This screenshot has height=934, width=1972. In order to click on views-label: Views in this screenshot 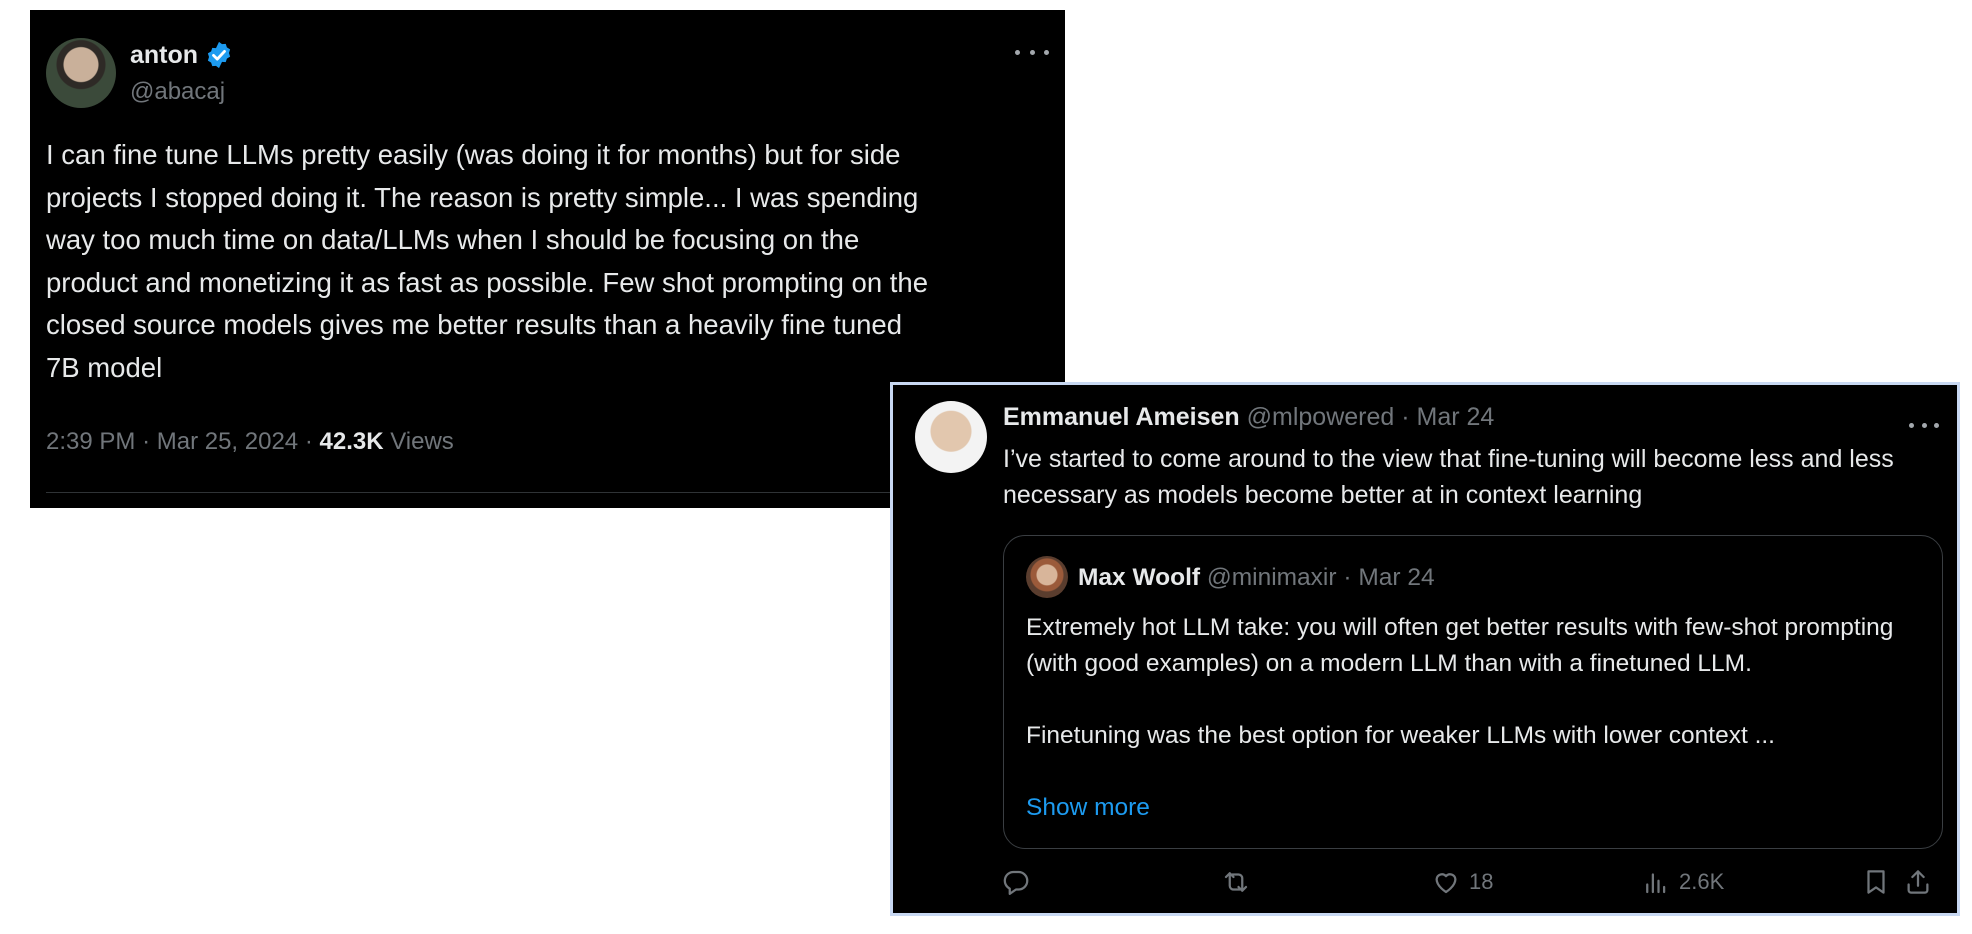, I will do `click(422, 441)`.